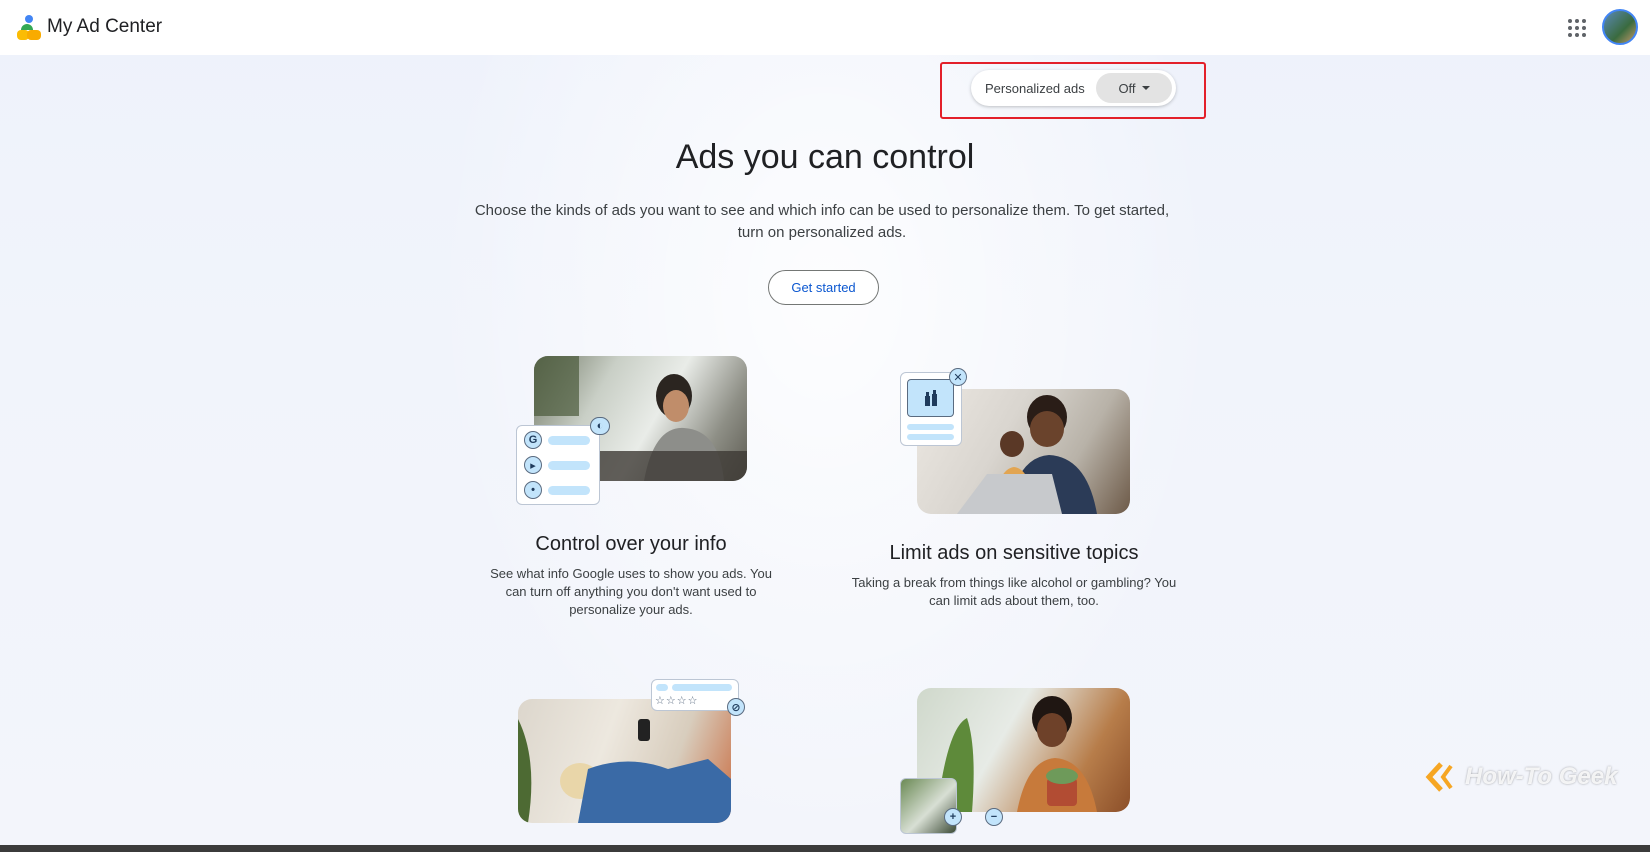 This screenshot has height=852, width=1650. Describe the element at coordinates (1014, 553) in the screenshot. I see `card-title-sensitive-topics: Limit ads on sensitive topics` at that location.